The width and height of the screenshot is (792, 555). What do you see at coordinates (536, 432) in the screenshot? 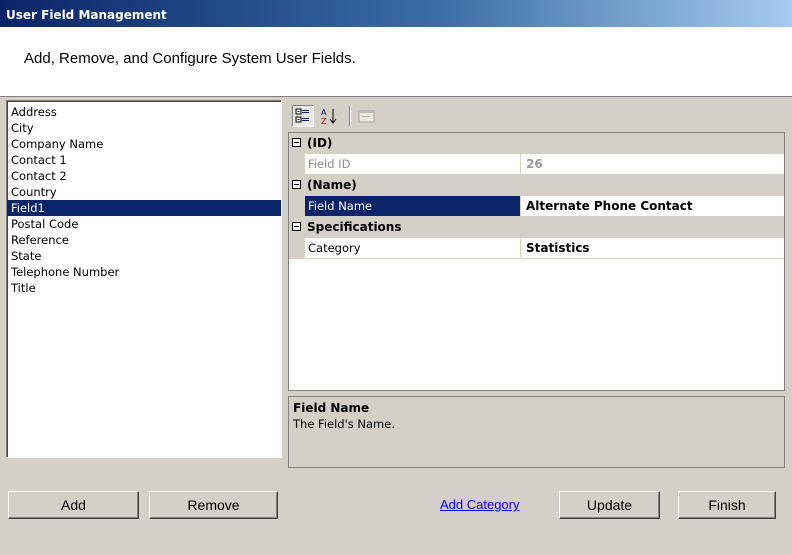
I see `description-pane: Field Name The Field's Name.` at bounding box center [536, 432].